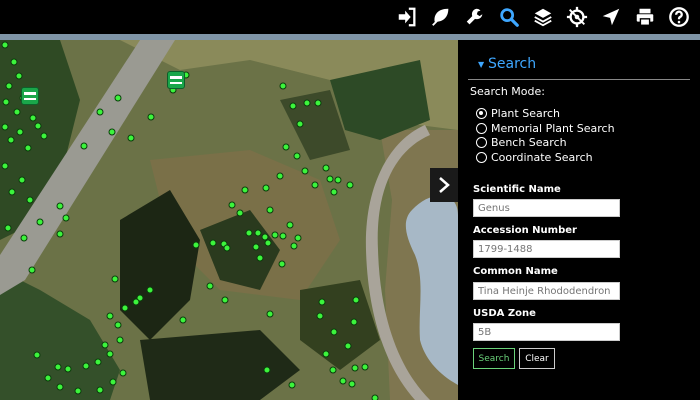  Describe the element at coordinates (543, 17) in the screenshot. I see `layers-icon` at that location.